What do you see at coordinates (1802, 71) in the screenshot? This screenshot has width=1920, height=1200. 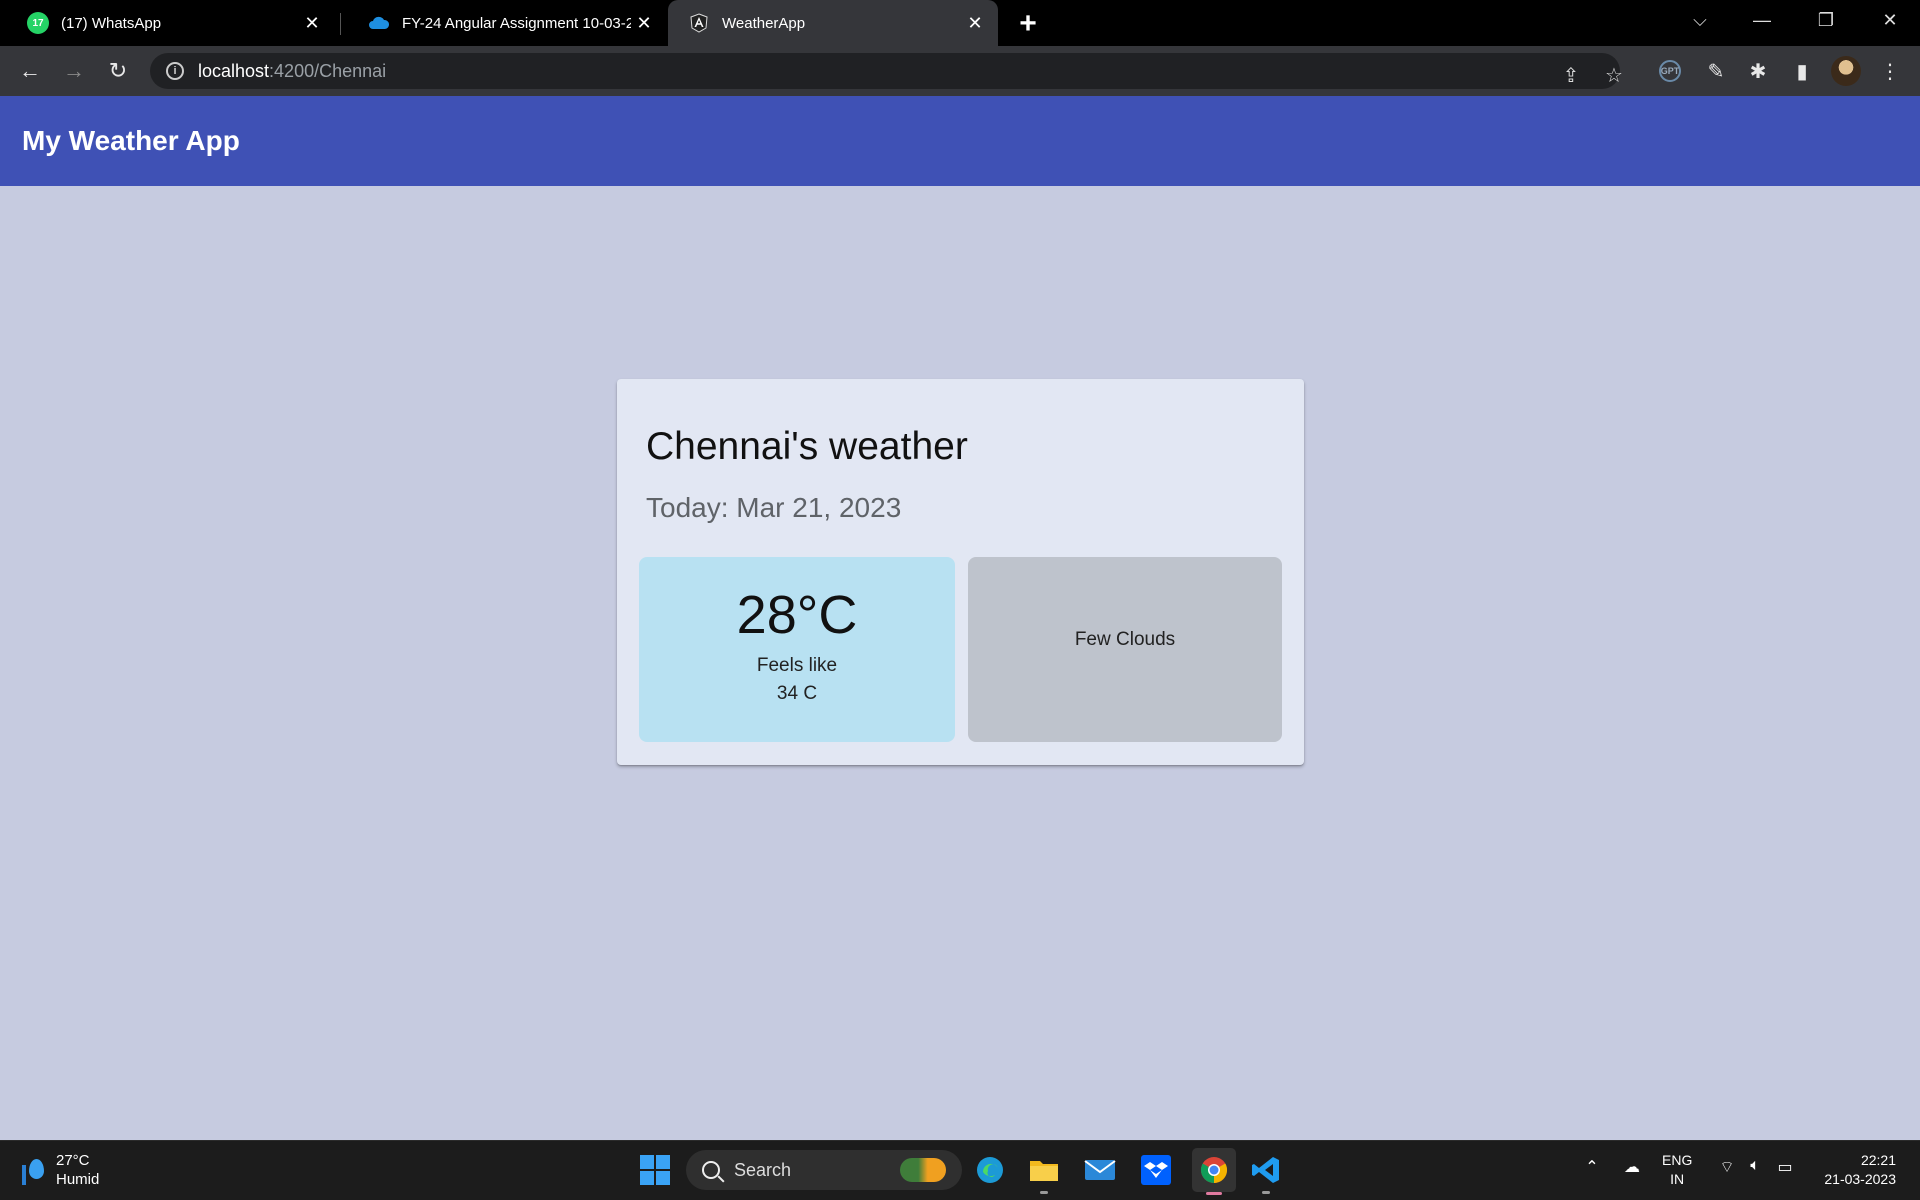 I see `side-panel-icon: ▮` at bounding box center [1802, 71].